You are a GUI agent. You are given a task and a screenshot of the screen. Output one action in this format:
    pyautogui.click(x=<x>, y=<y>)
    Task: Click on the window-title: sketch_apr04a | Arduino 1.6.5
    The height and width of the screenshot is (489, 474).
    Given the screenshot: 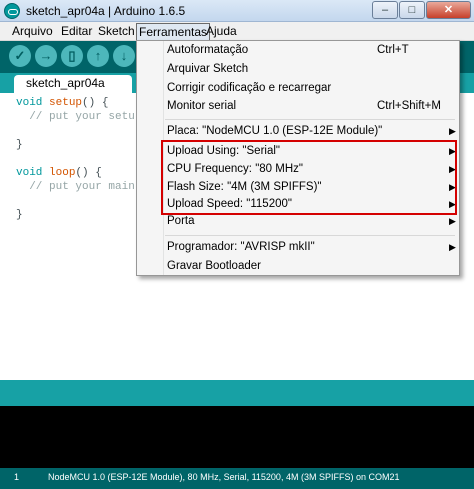 What is the action you would take?
    pyautogui.click(x=106, y=11)
    